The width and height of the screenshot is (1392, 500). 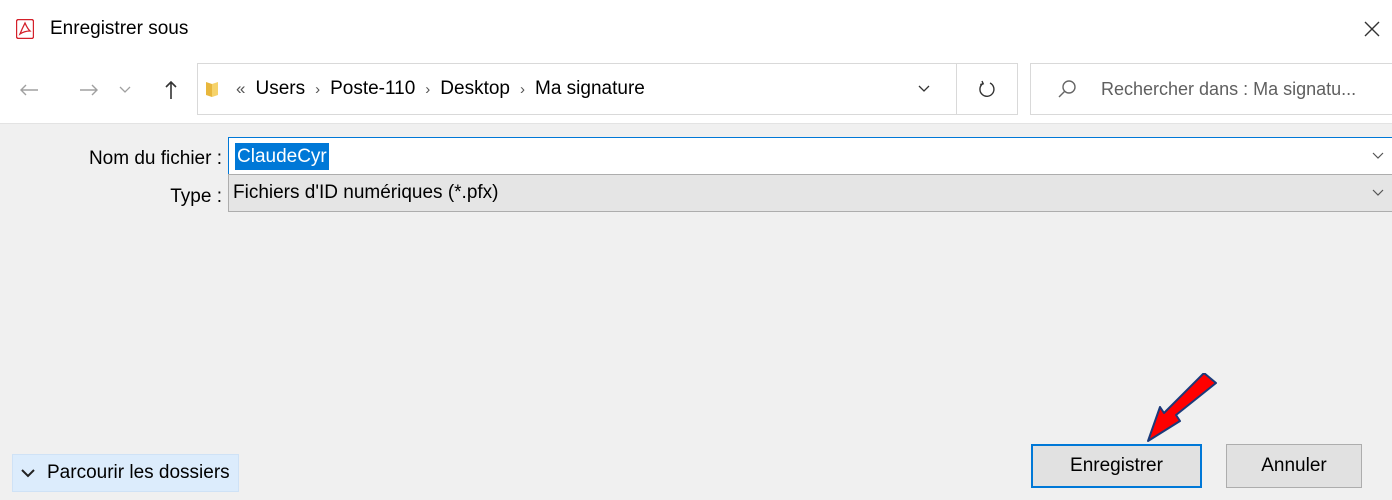 What do you see at coordinates (155, 158) in the screenshot?
I see `filename-label: Nom du fichier :` at bounding box center [155, 158].